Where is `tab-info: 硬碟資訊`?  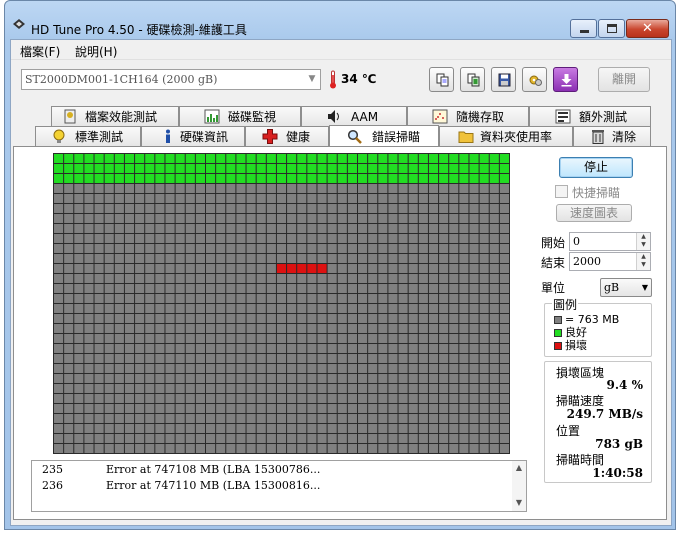 tab-info: 硬碟資訊 is located at coordinates (193, 136).